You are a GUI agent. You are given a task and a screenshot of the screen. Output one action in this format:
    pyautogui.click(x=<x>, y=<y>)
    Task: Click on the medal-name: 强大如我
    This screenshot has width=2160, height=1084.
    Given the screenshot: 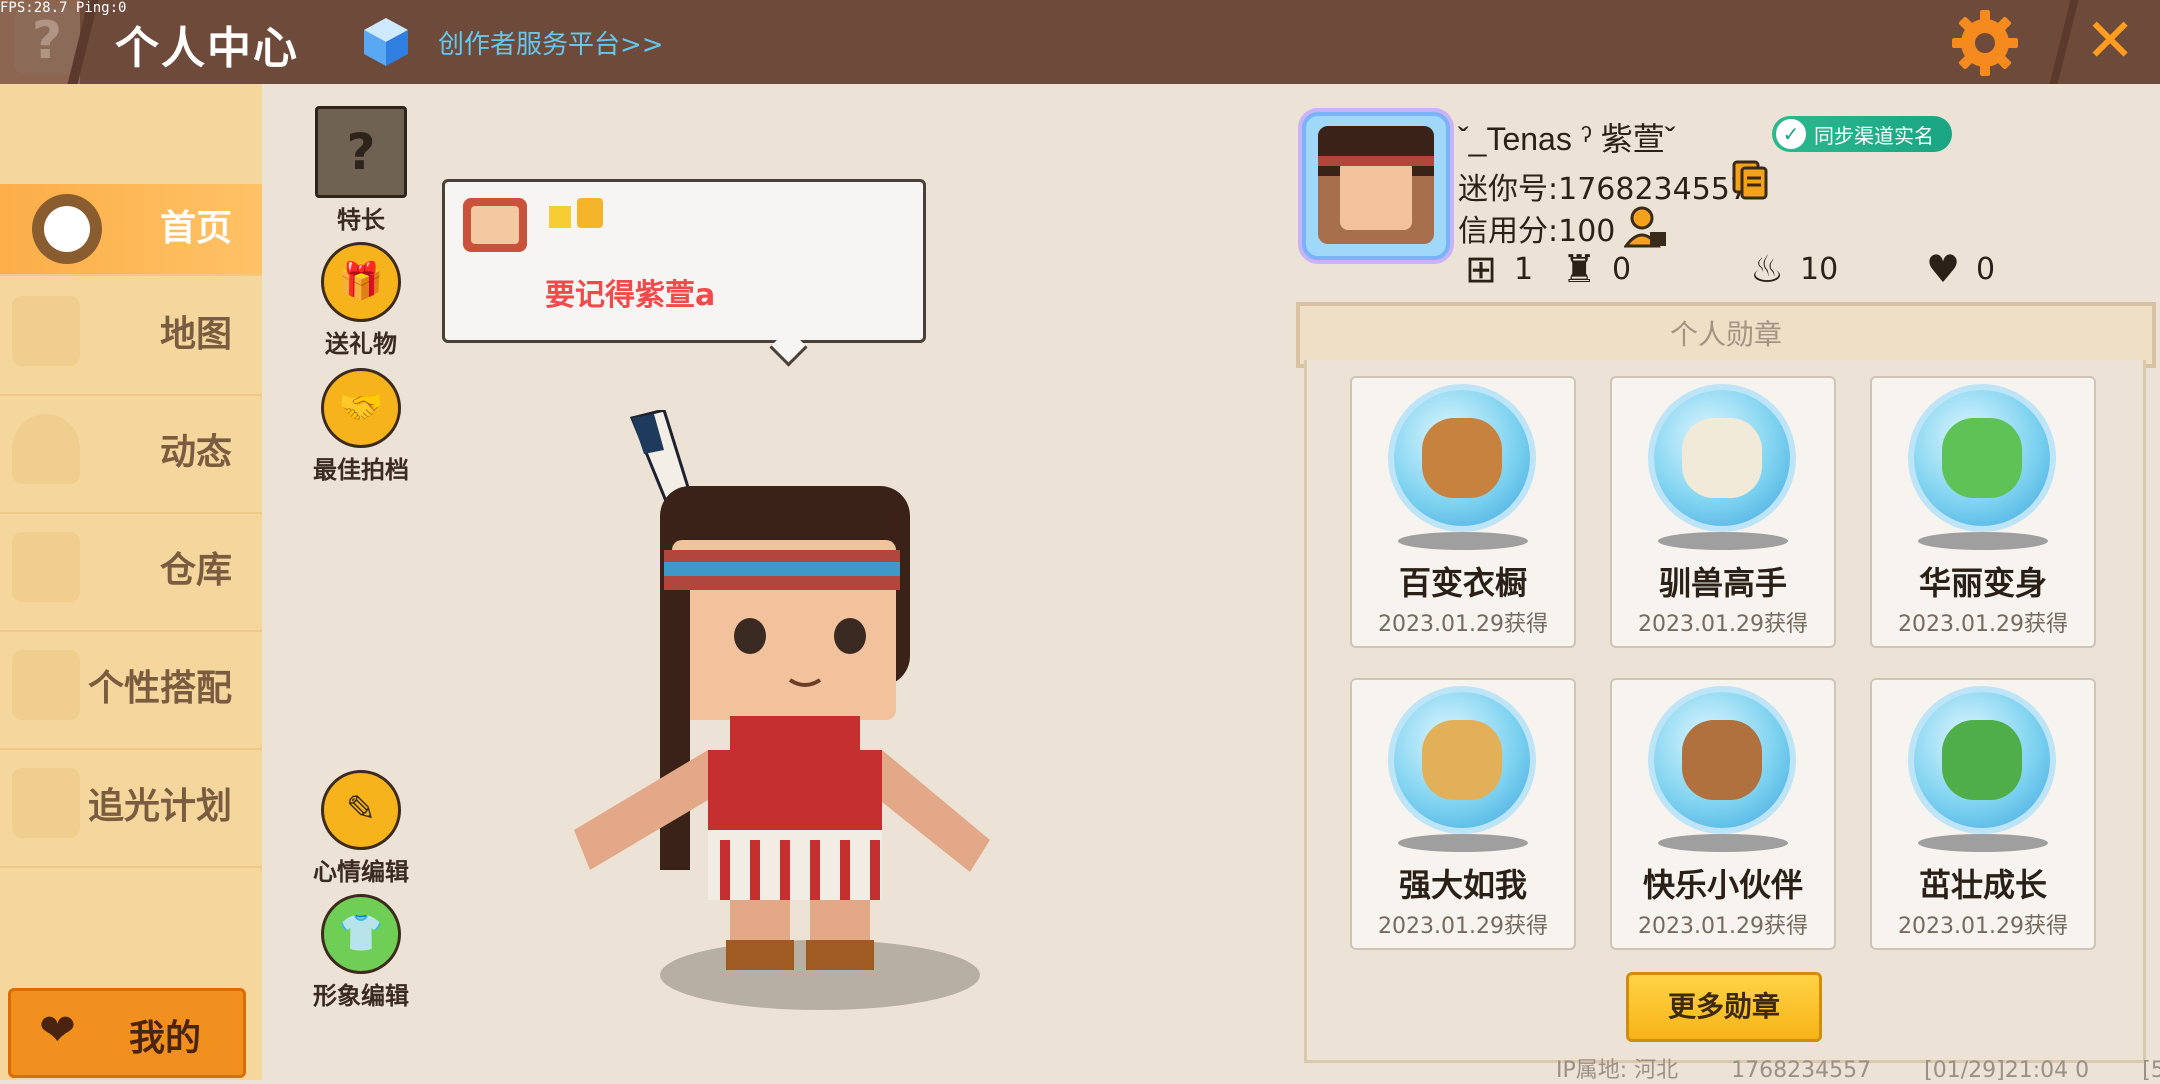 What is the action you would take?
    pyautogui.click(x=1462, y=885)
    